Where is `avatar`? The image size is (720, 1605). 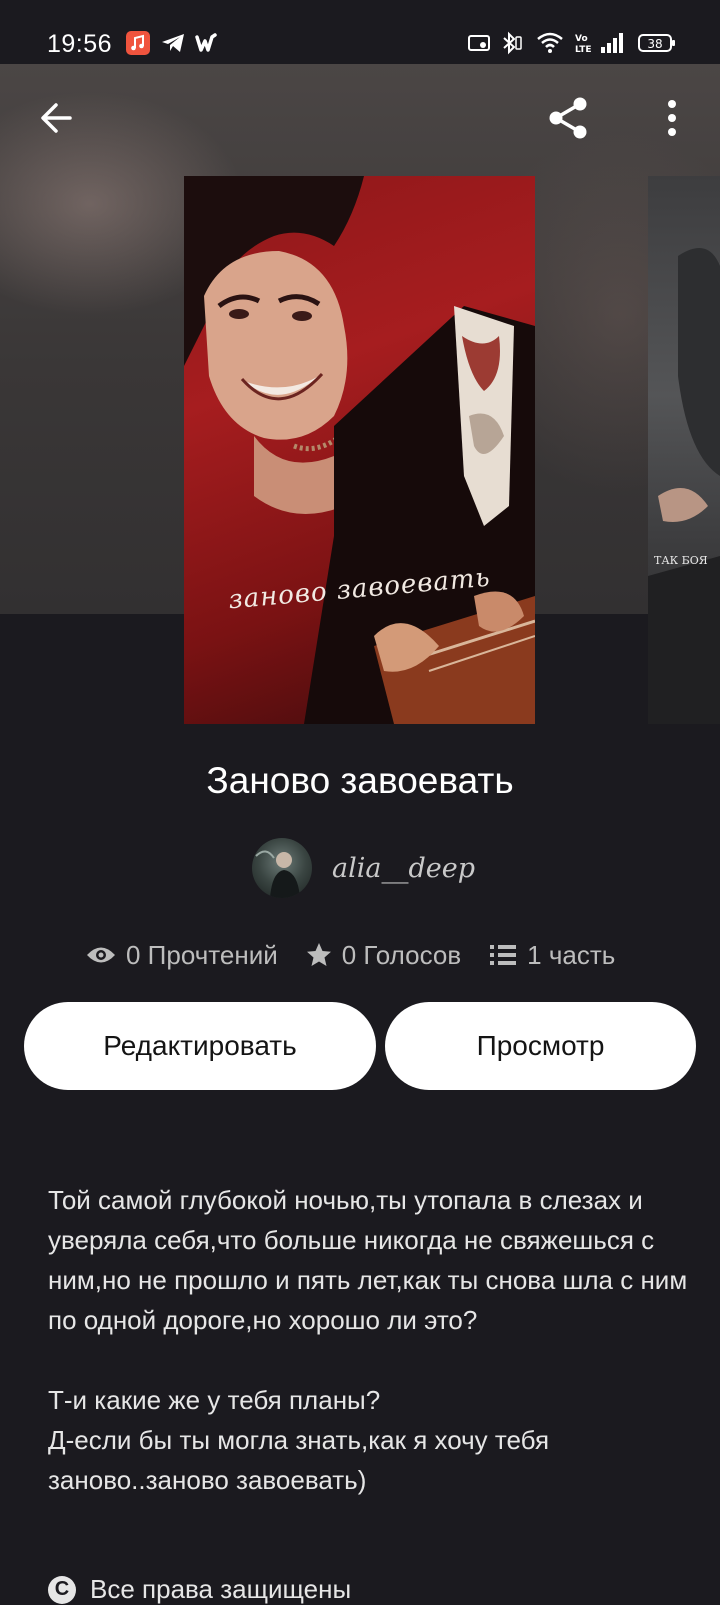
avatar is located at coordinates (282, 868).